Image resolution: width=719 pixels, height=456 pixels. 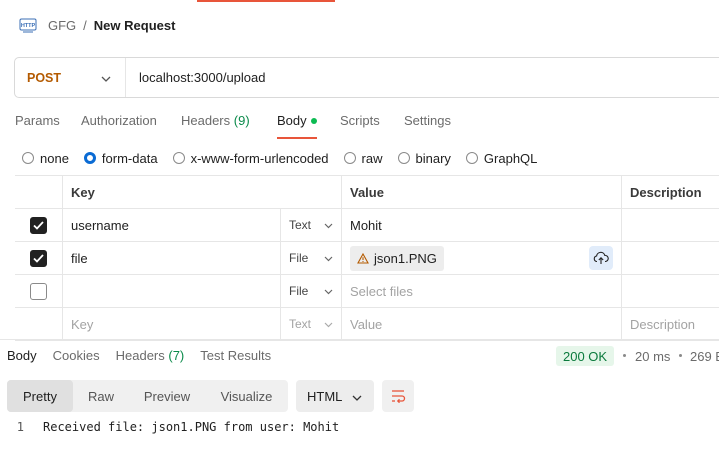 I want to click on tab-authorization: Authorization, so click(x=119, y=120).